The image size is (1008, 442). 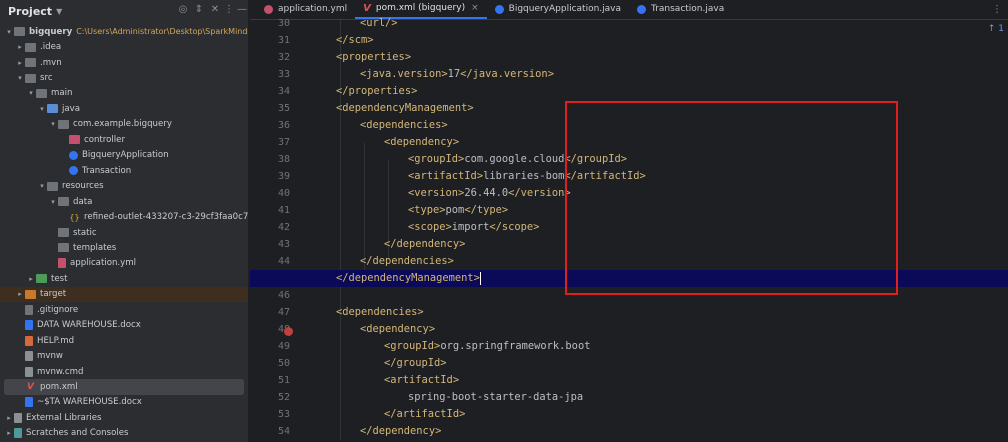 I want to click on code-line: </artifactId>, so click(x=660, y=414).